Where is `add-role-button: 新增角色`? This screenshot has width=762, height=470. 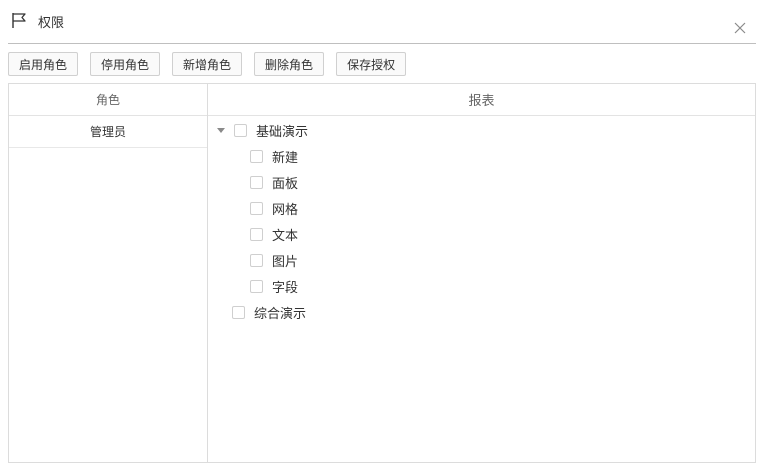
add-role-button: 新增角色 is located at coordinates (207, 64).